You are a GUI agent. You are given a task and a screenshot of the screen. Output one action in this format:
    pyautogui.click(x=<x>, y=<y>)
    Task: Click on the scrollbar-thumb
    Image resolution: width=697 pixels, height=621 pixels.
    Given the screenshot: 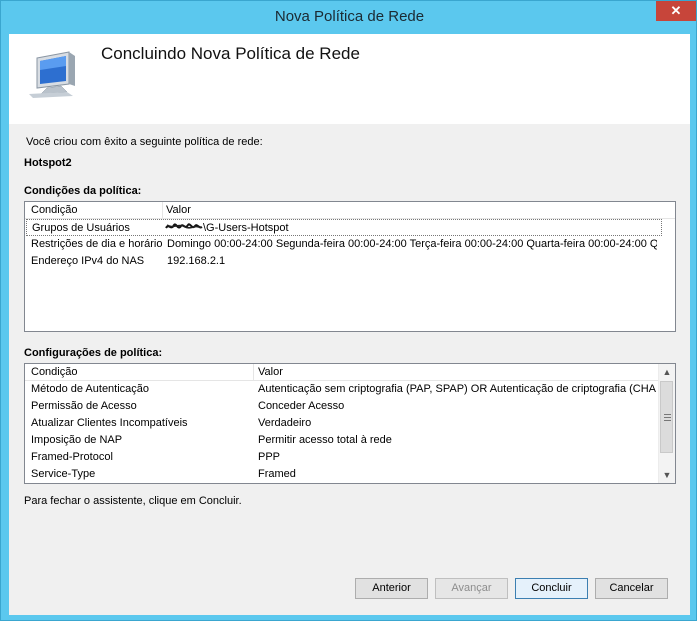 What is the action you would take?
    pyautogui.click(x=666, y=417)
    